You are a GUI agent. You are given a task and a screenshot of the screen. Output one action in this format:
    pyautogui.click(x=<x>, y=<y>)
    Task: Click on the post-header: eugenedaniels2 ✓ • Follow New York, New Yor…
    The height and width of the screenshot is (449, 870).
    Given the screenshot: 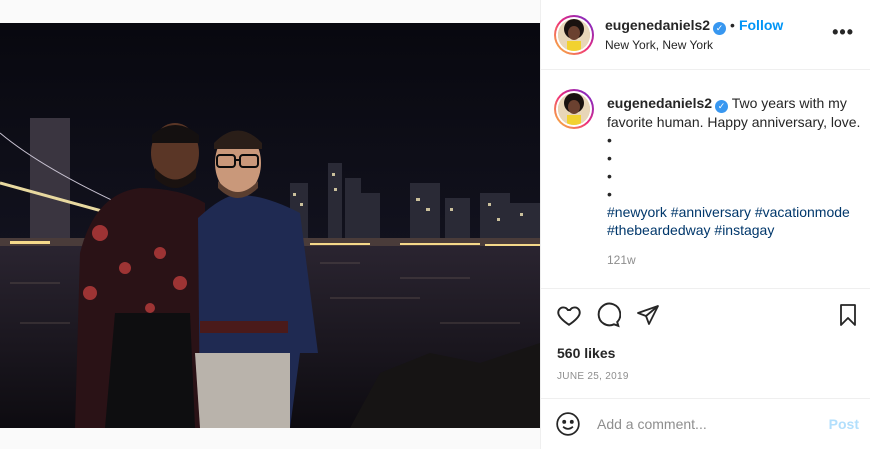 What is the action you would take?
    pyautogui.click(x=705, y=35)
    